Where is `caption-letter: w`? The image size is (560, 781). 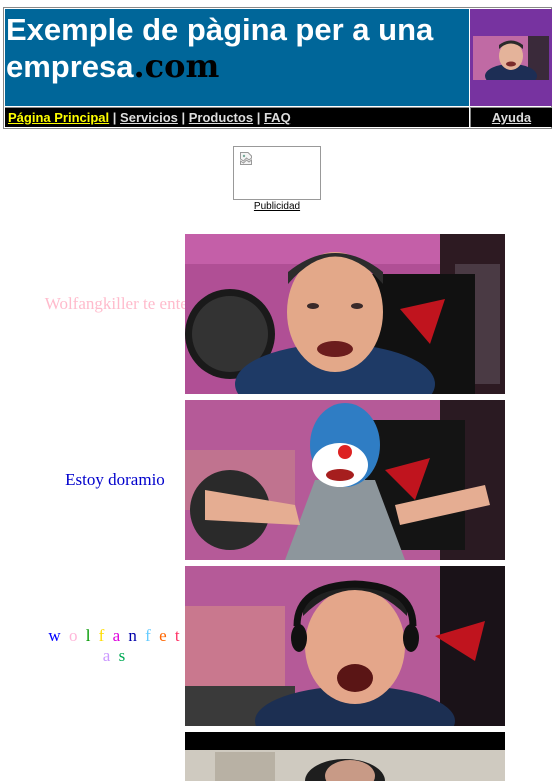
caption-letter: w is located at coordinates (55, 635).